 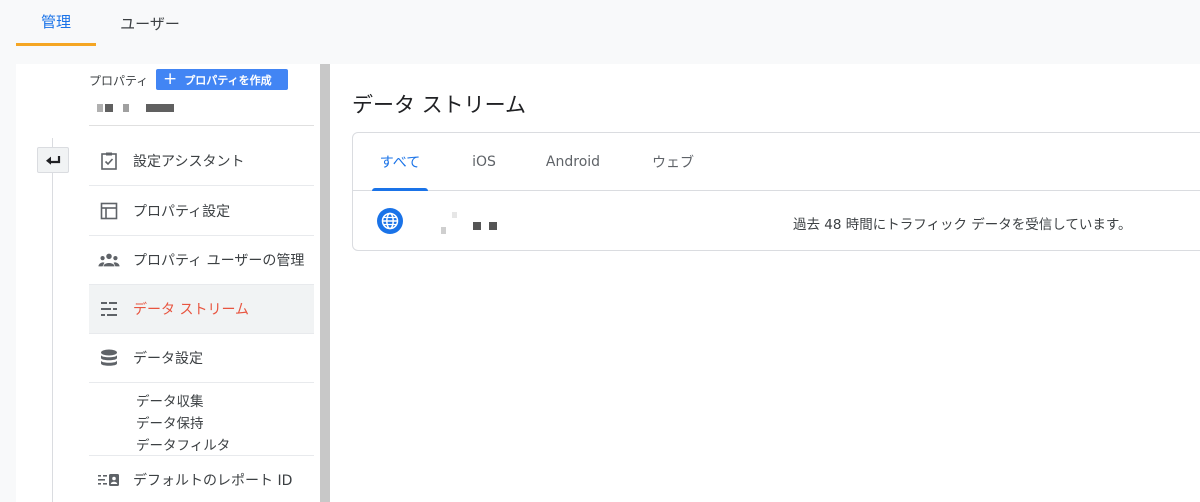 What do you see at coordinates (400, 162) in the screenshot?
I see `tab-all: すべて` at bounding box center [400, 162].